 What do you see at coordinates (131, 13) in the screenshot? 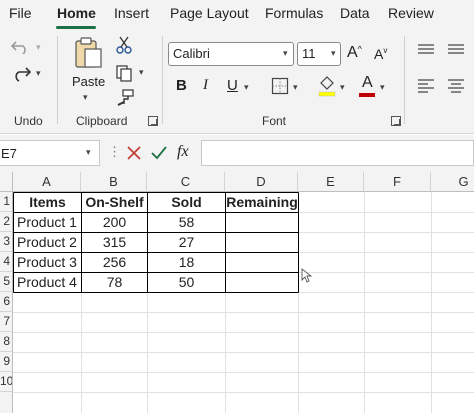
I see `menu-insert: Insert` at bounding box center [131, 13].